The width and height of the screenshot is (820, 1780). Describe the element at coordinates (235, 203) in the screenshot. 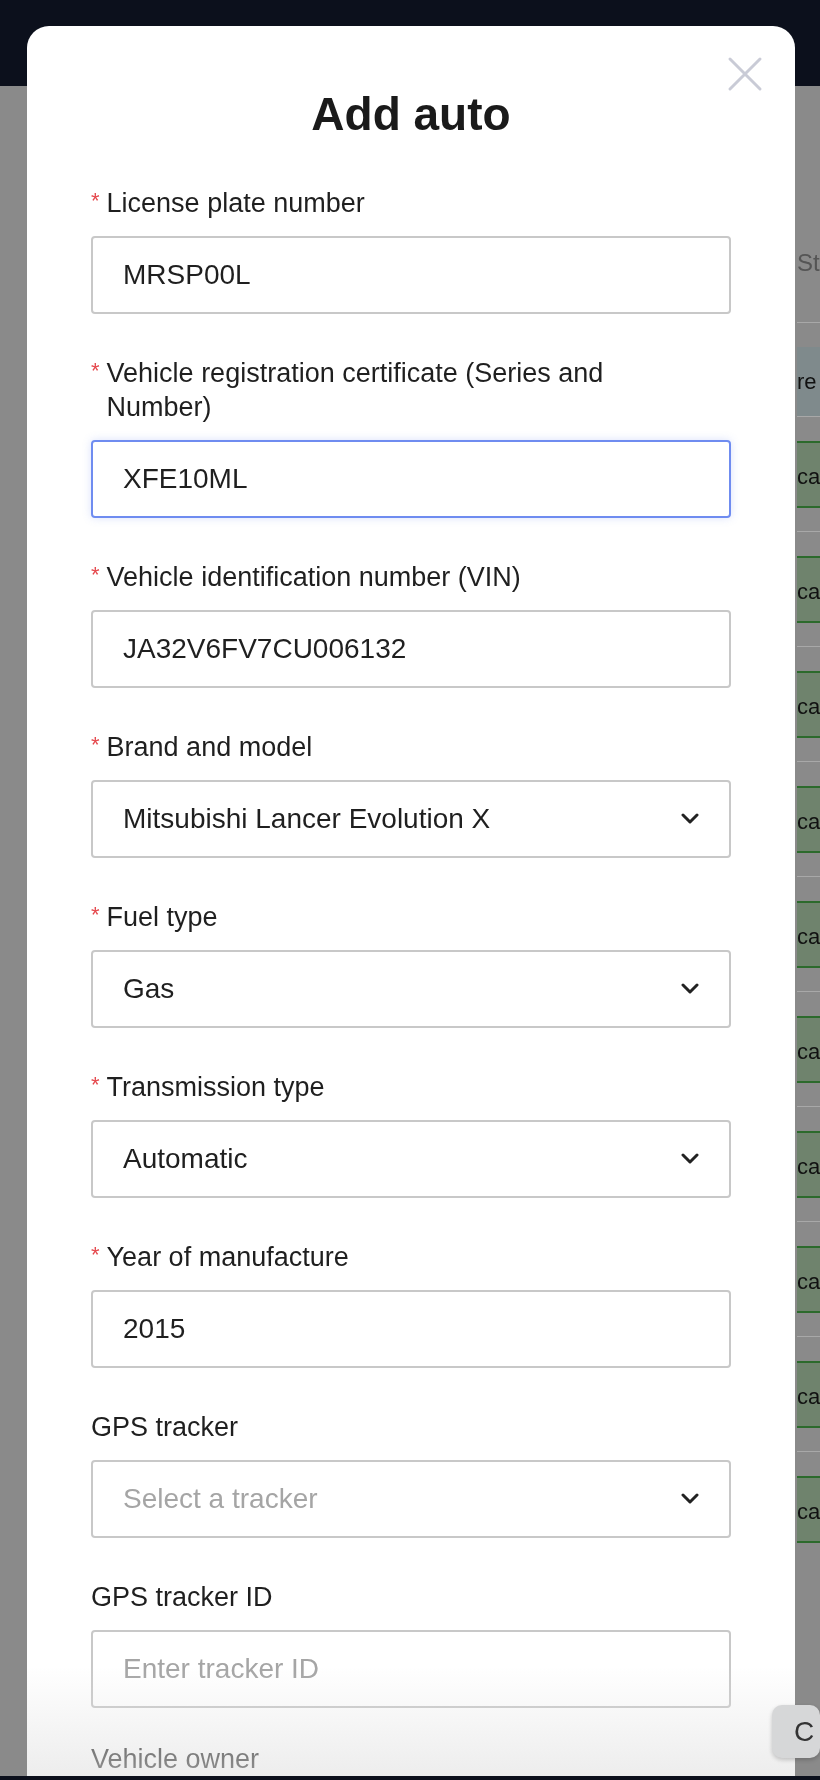

I see `field-label: License plate number` at that location.